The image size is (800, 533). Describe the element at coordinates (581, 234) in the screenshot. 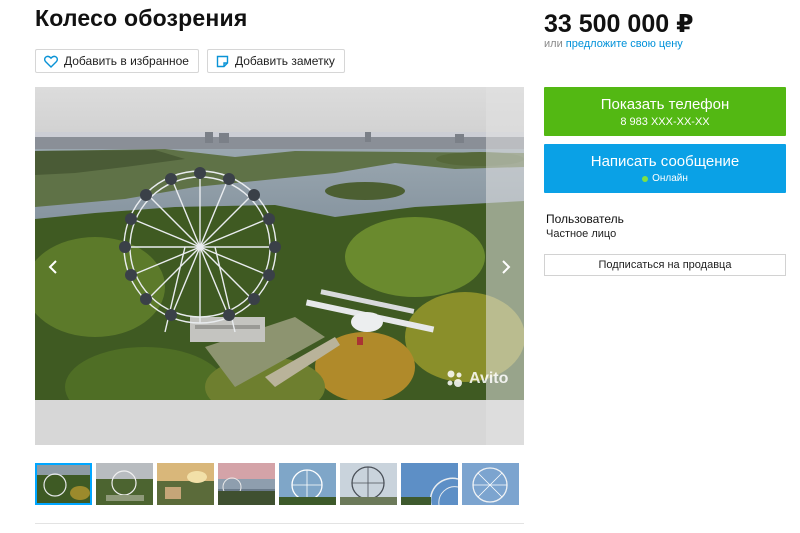

I see `seller-type: Частное лицо` at that location.